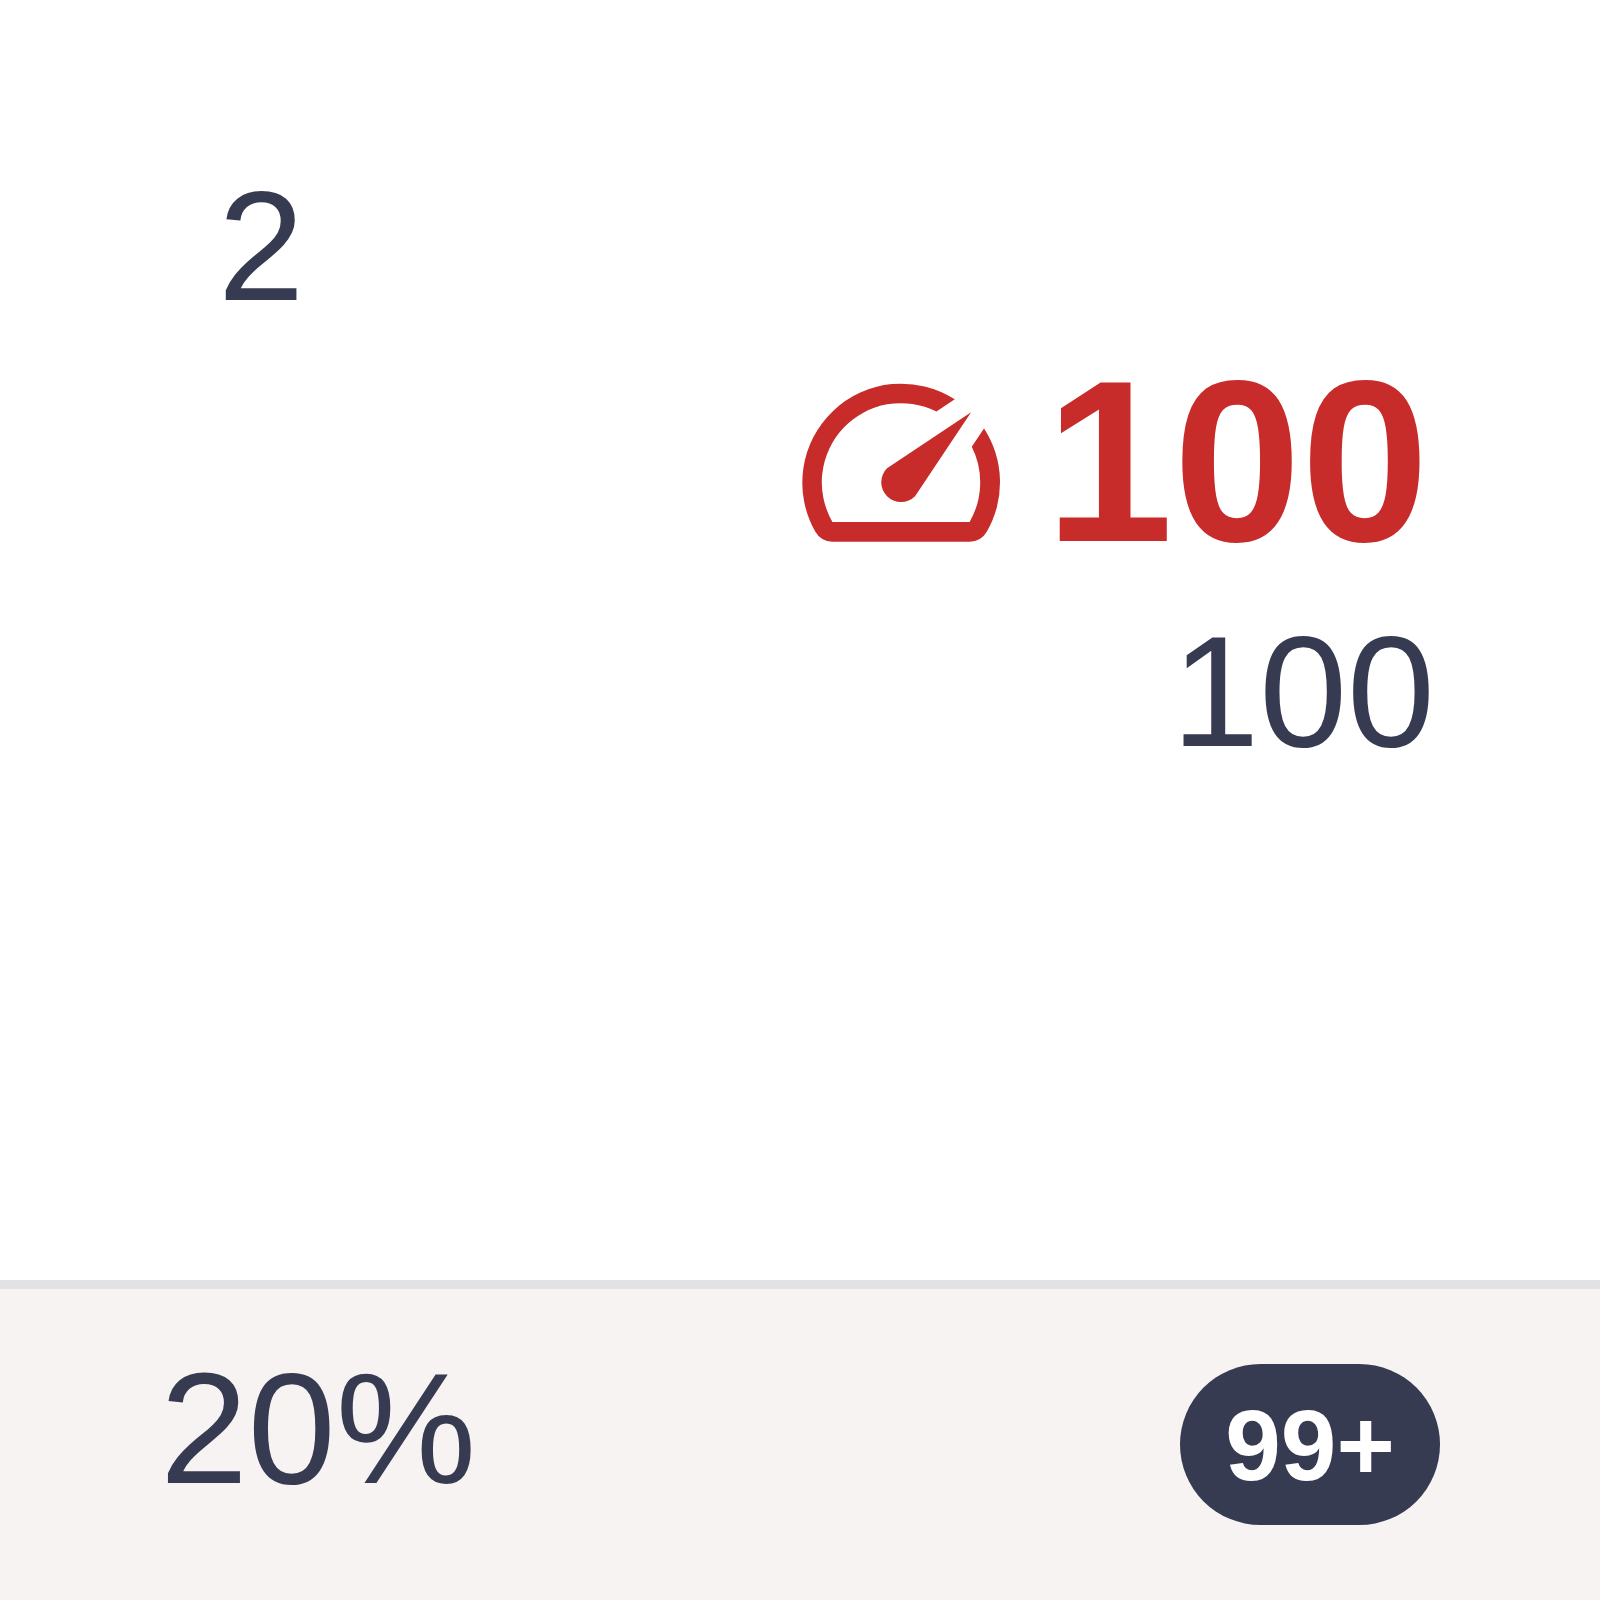 The image size is (1600, 1600). I want to click on value-text: 100, so click(1303, 691).